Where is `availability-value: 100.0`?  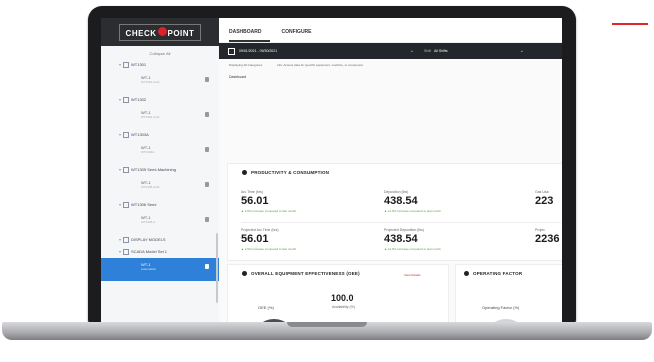 availability-value: 100.0 is located at coordinates (342, 298).